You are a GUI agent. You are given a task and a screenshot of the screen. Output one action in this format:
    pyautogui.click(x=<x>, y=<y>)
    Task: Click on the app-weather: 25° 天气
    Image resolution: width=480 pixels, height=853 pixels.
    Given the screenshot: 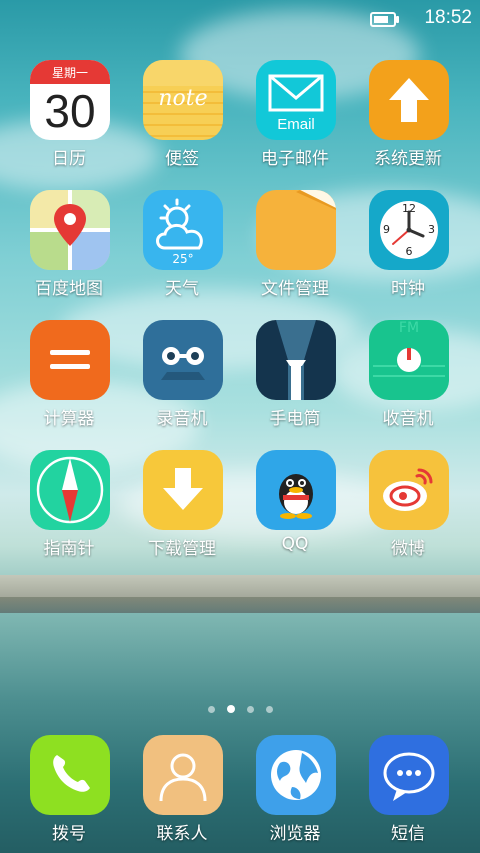 What is the action you would take?
    pyautogui.click(x=182, y=250)
    